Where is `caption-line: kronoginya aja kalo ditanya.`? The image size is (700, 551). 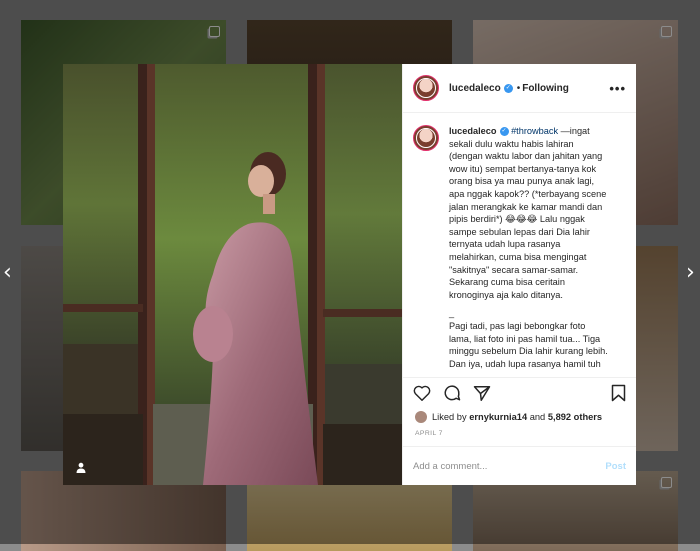
caption-line: kronoginya aja kalo ditanya. is located at coordinates (506, 294).